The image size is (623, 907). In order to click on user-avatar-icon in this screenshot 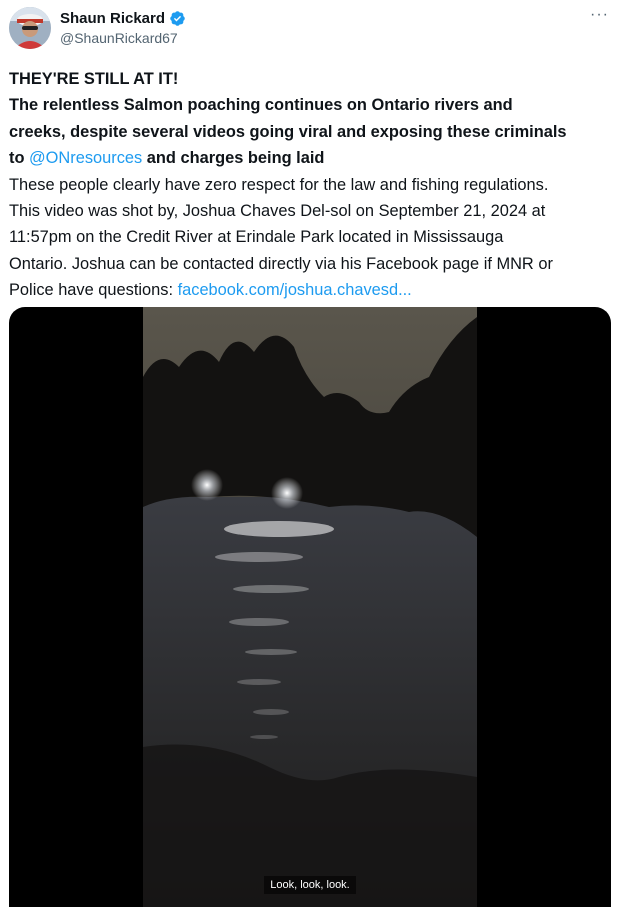, I will do `click(30, 28)`.